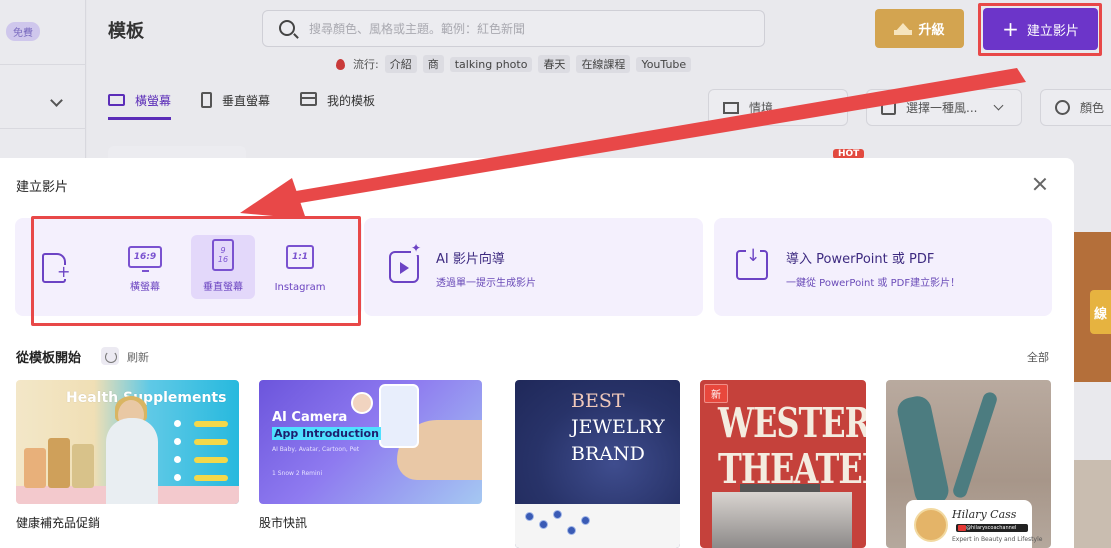 This screenshot has width=1111, height=548. Describe the element at coordinates (997, 539) in the screenshot. I see `profile-tagline: Expert in Beauty and Lifestyle` at that location.